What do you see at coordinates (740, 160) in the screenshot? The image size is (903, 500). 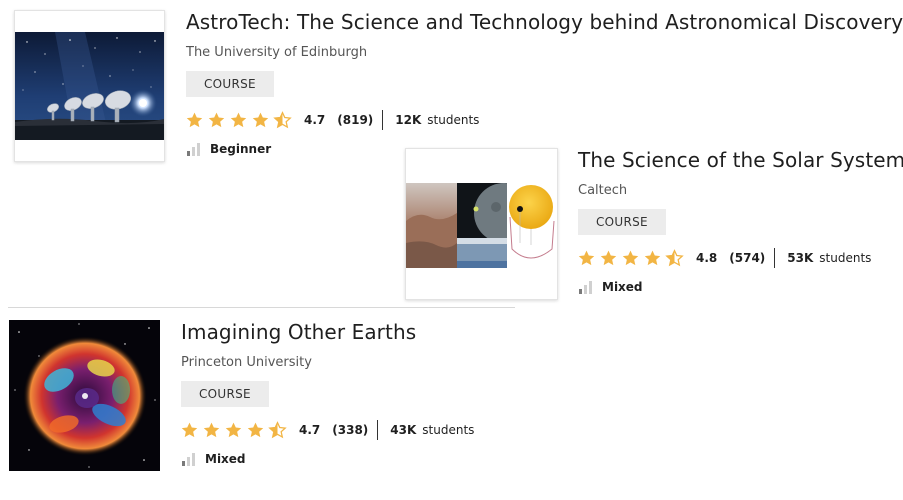 I see `course-title: The Science of the Solar System` at bounding box center [740, 160].